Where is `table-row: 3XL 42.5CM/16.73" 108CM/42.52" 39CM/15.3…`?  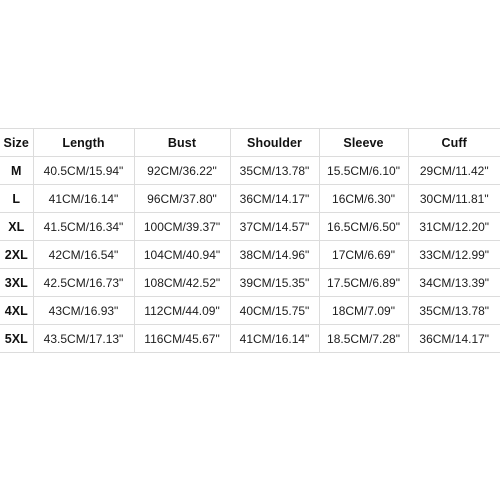 table-row: 3XL 42.5CM/16.73" 108CM/42.52" 39CM/15.3… is located at coordinates (250, 282).